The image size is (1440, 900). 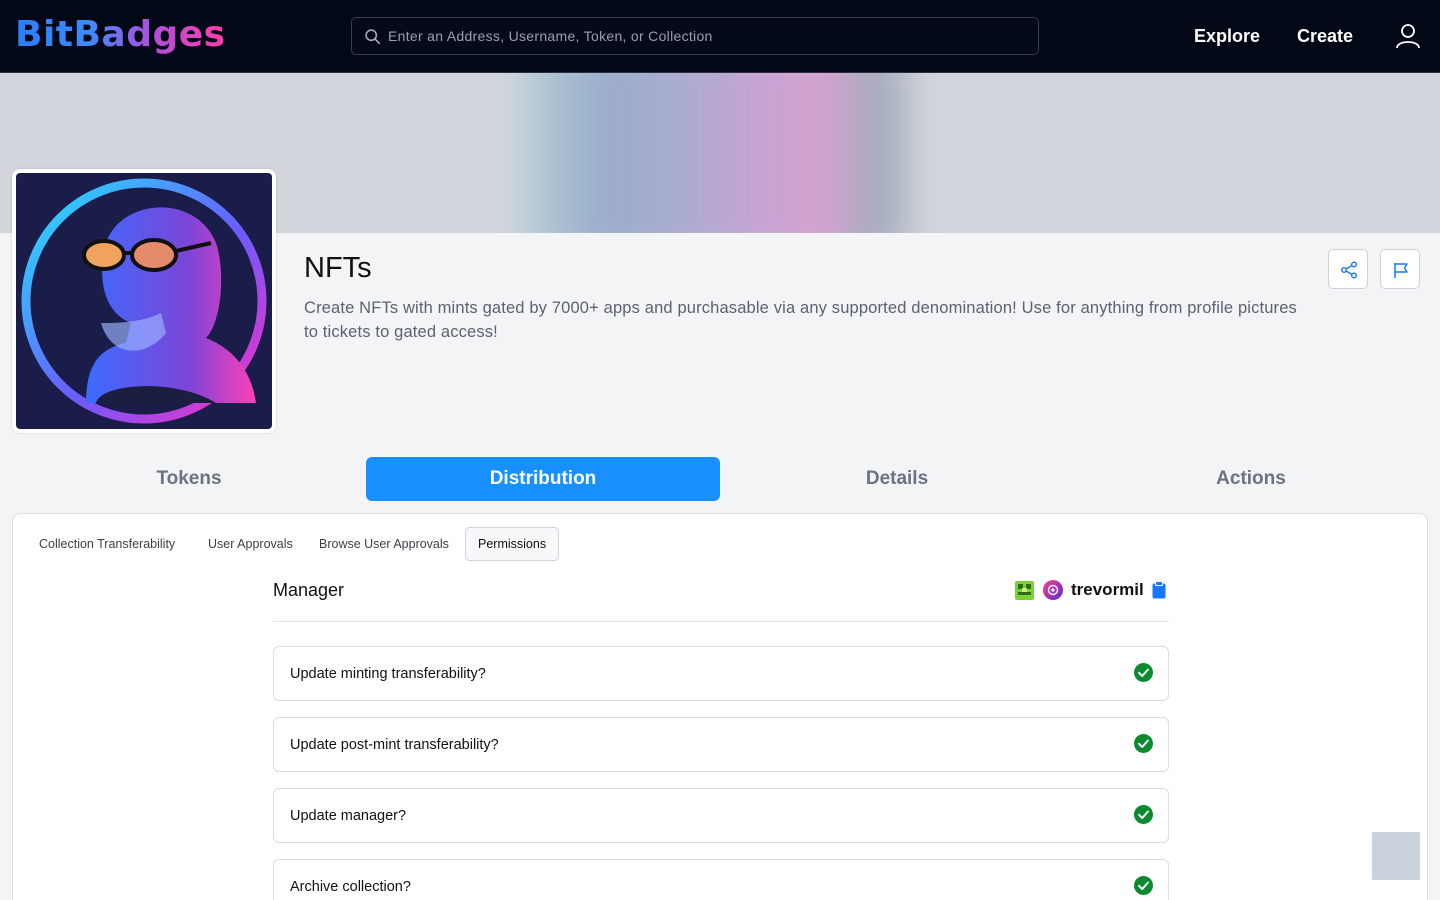 What do you see at coordinates (350, 887) in the screenshot?
I see `permission-label: Archive collection?` at bounding box center [350, 887].